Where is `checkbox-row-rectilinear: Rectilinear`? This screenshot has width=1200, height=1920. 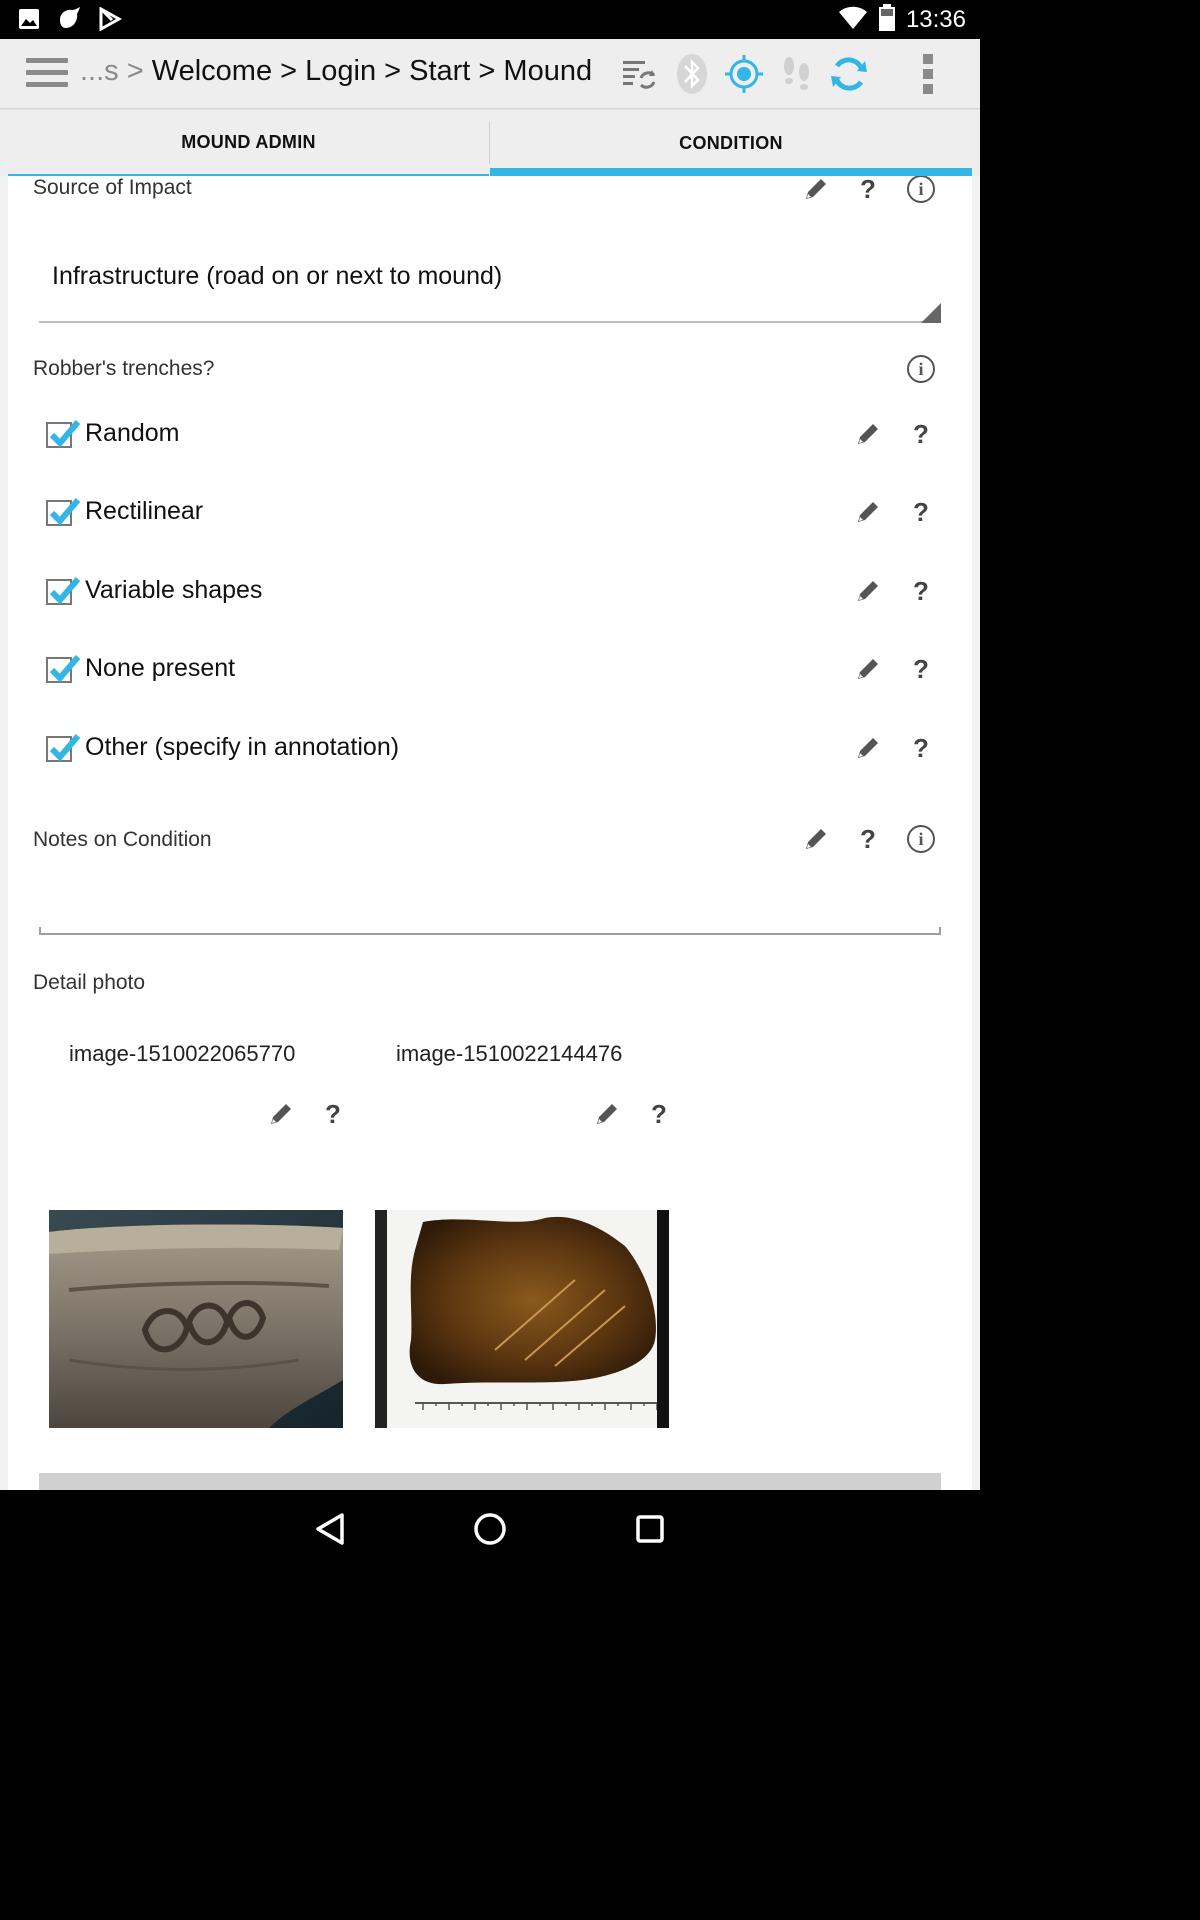 checkbox-row-rectilinear: Rectilinear is located at coordinates (494, 515).